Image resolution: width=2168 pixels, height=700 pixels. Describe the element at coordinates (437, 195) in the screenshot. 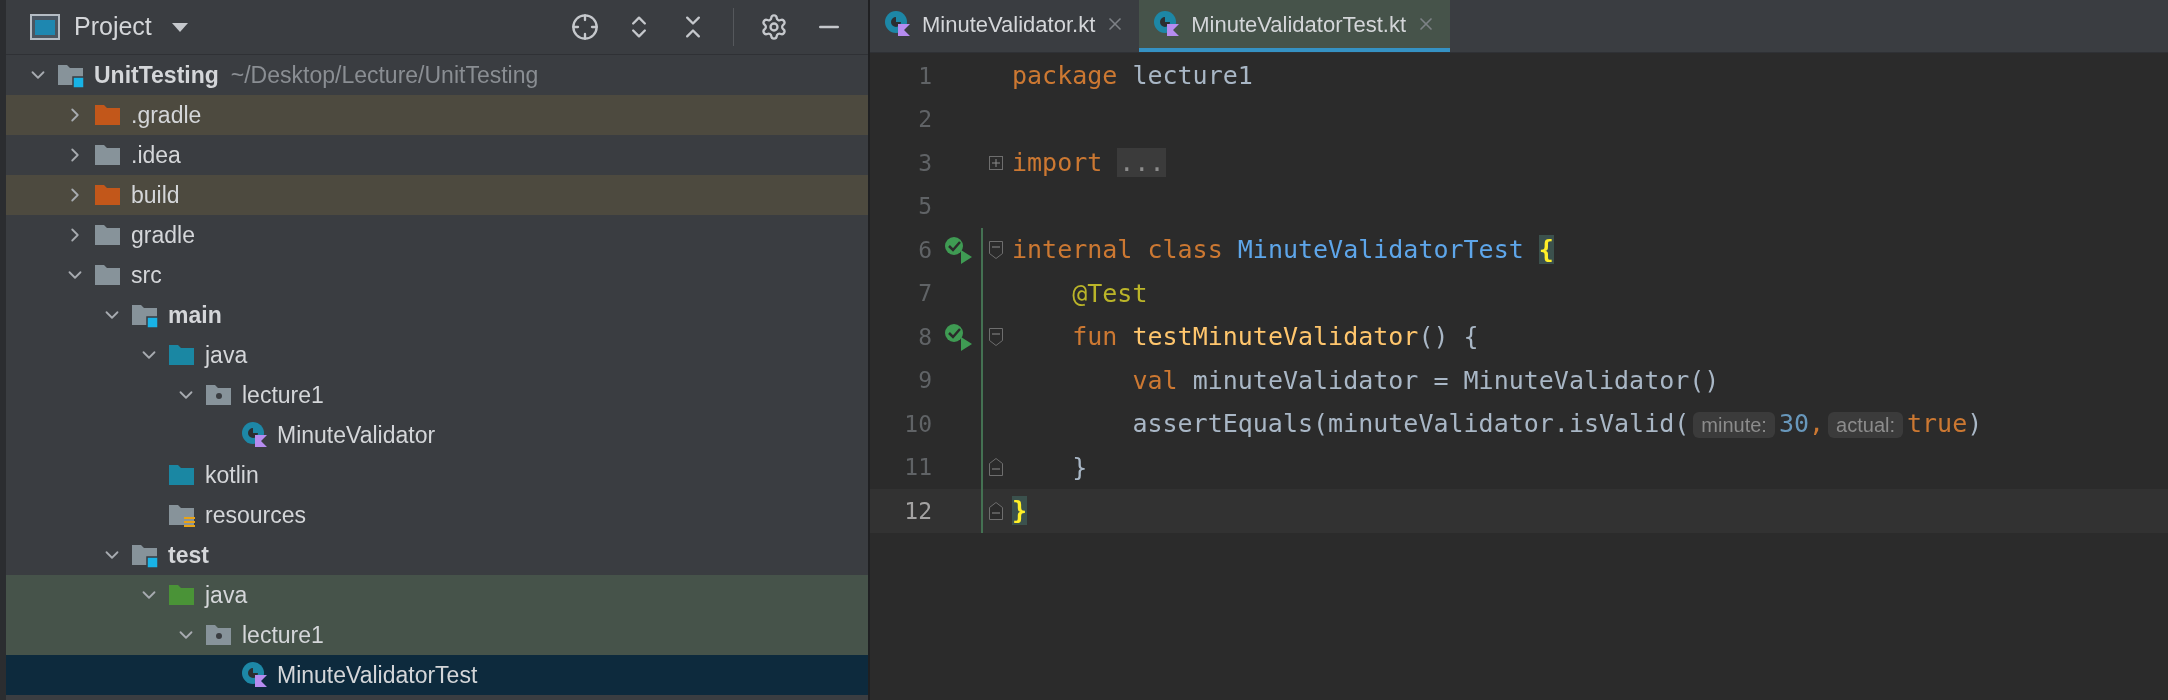

I see `tree-item: build` at that location.